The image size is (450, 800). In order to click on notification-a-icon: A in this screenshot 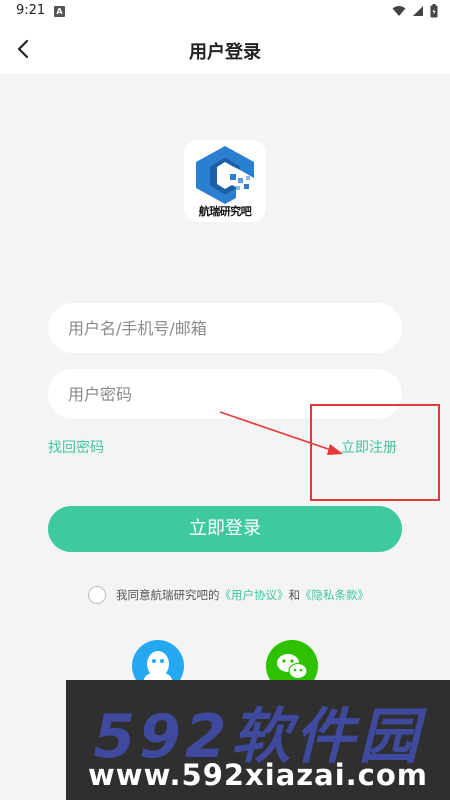, I will do `click(59, 11)`.